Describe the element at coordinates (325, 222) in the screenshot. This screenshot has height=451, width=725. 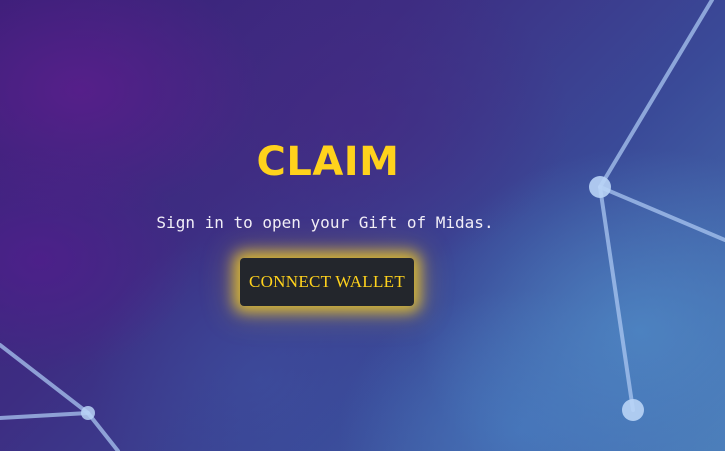
I see `sign-in-prompt: Sign in to open your Gift of Midas.` at that location.